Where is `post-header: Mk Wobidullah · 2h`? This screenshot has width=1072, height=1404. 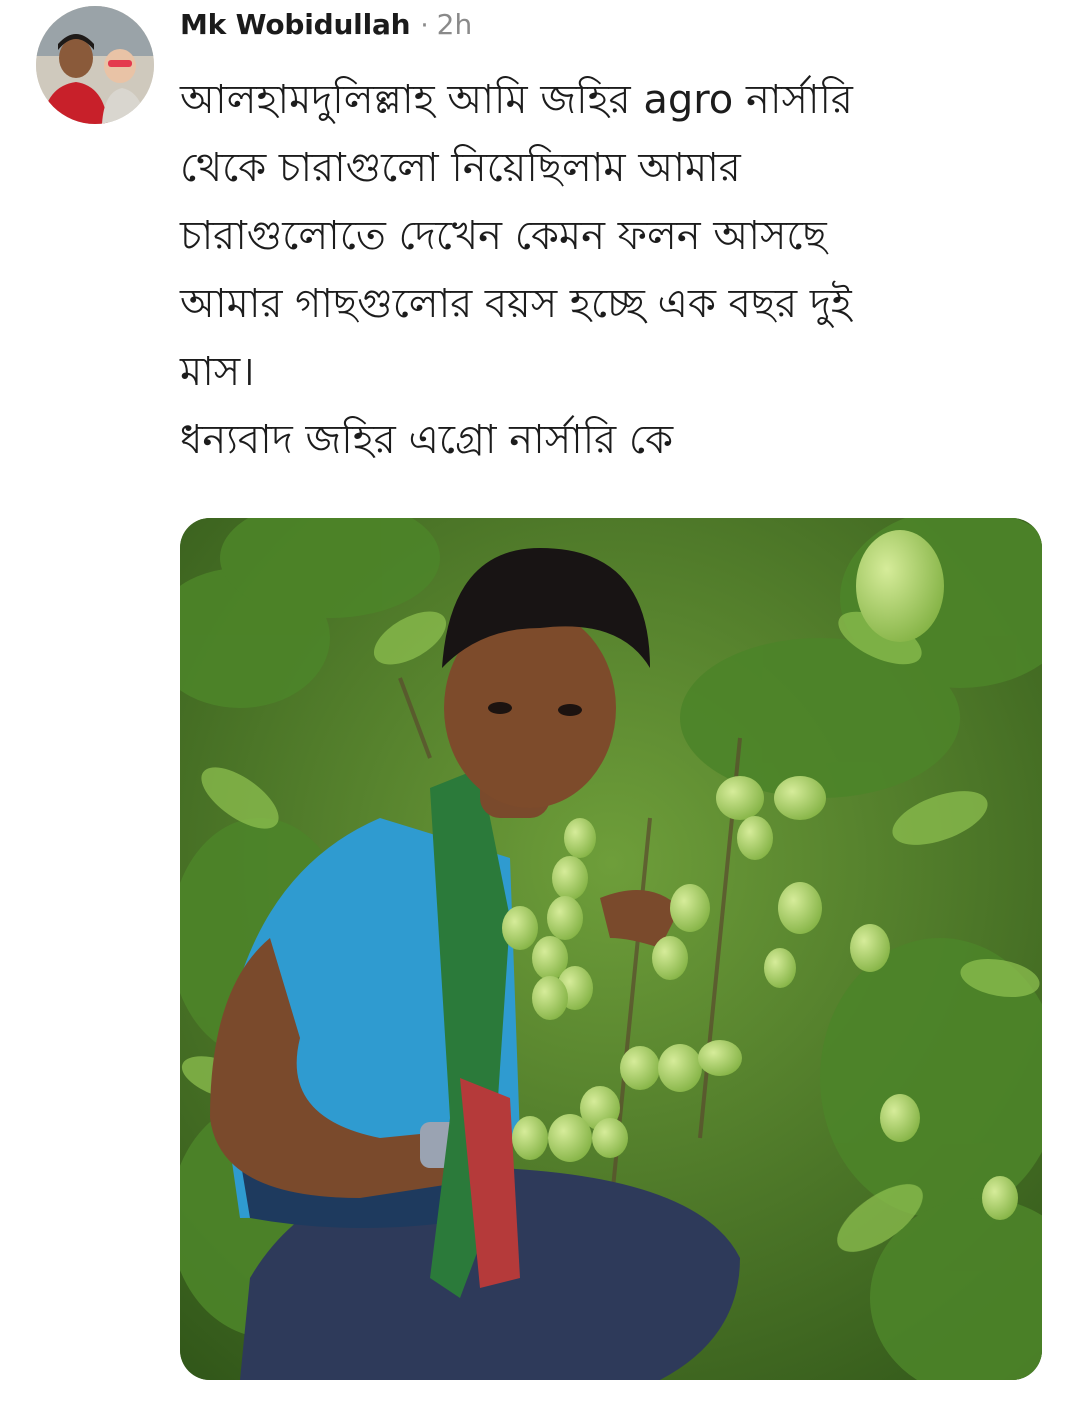
post-header: Mk Wobidullah · 2h is located at coordinates (326, 28).